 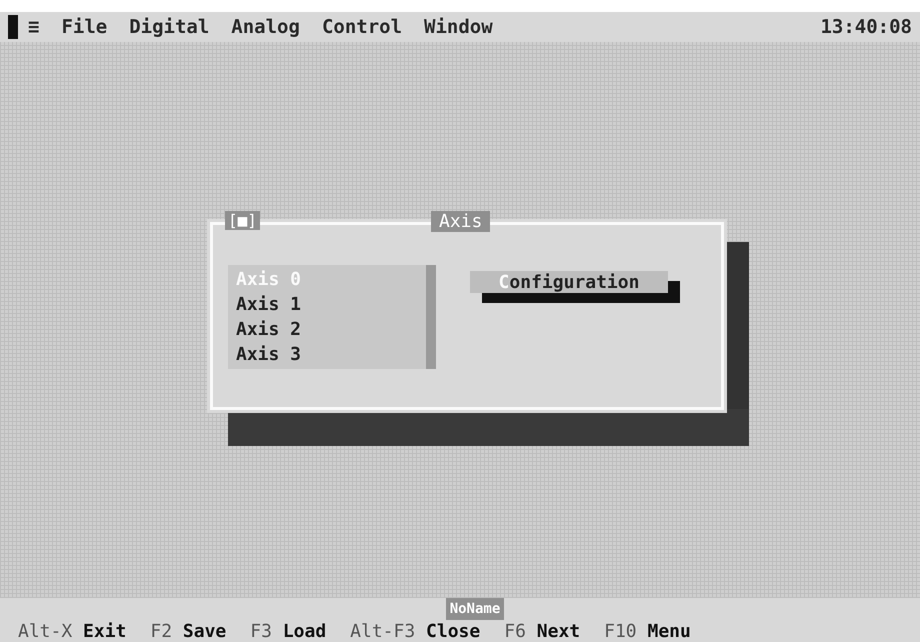 I want to click on configuration-button: Configuration, so click(x=569, y=282).